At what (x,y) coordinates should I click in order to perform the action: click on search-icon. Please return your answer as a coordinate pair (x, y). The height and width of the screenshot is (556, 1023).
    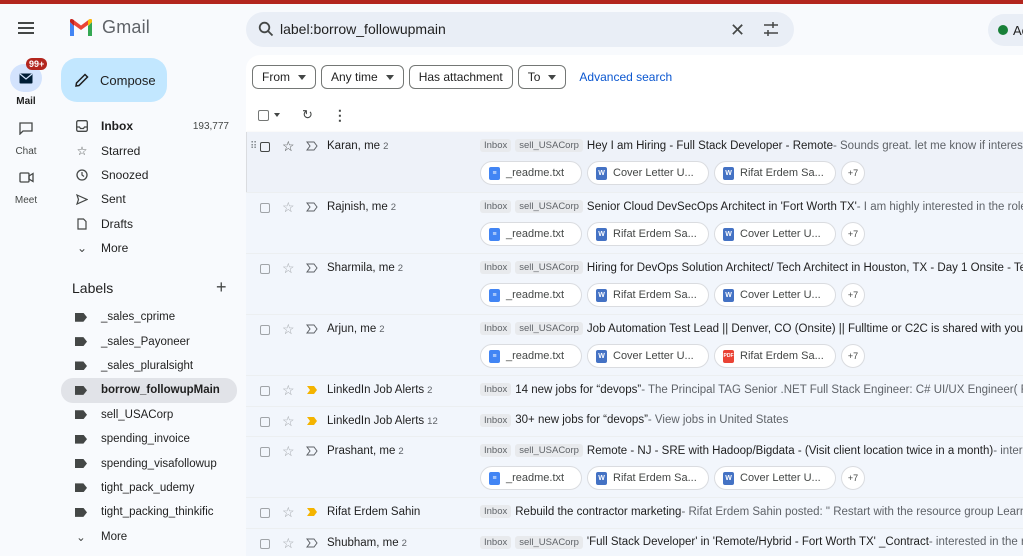
    Looking at the image, I should click on (266, 29).